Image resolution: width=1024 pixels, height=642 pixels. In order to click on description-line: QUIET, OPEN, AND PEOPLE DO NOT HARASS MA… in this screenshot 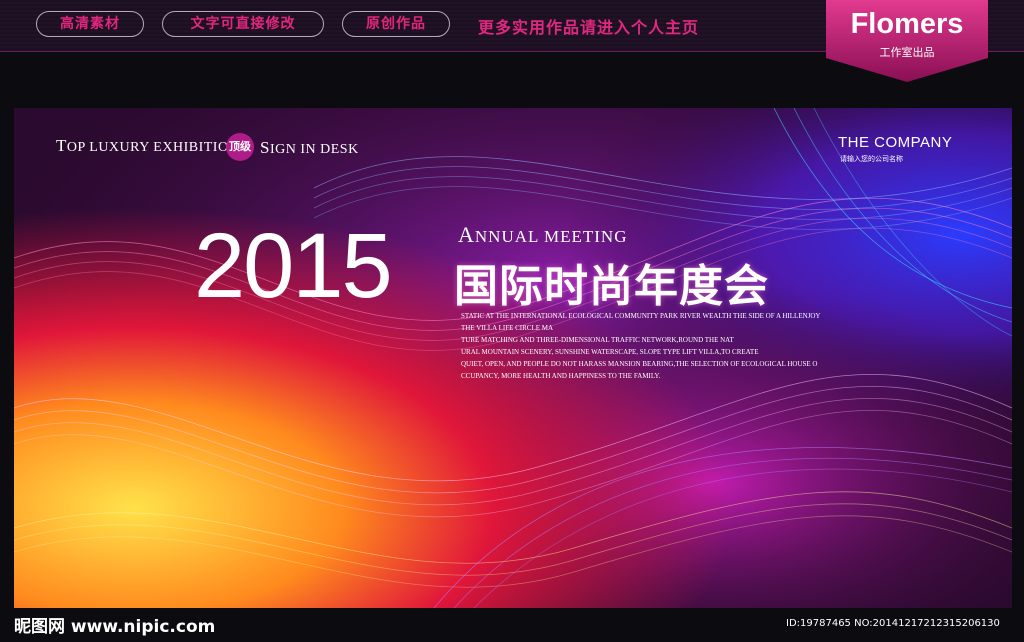, I will do `click(639, 364)`.